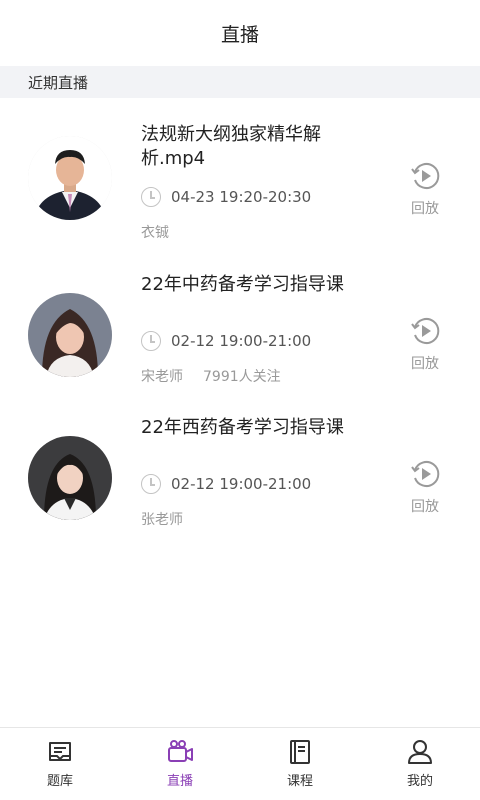 This screenshot has height=800, width=480. Describe the element at coordinates (59, 781) in the screenshot. I see `tab-label: 题库` at that location.